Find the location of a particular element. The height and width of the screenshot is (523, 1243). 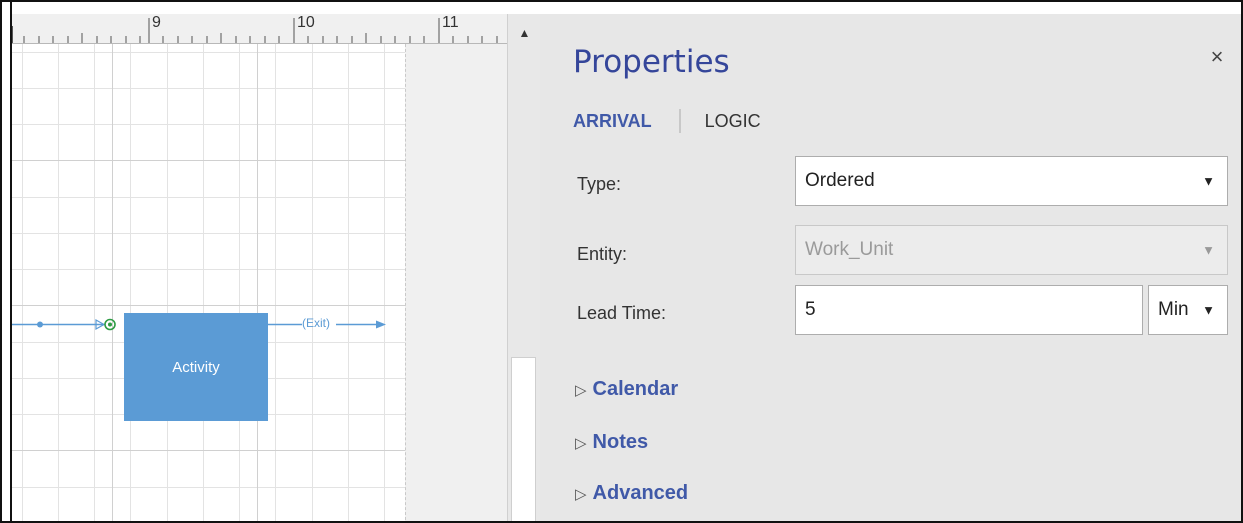

close-icon: × is located at coordinates (1217, 56).